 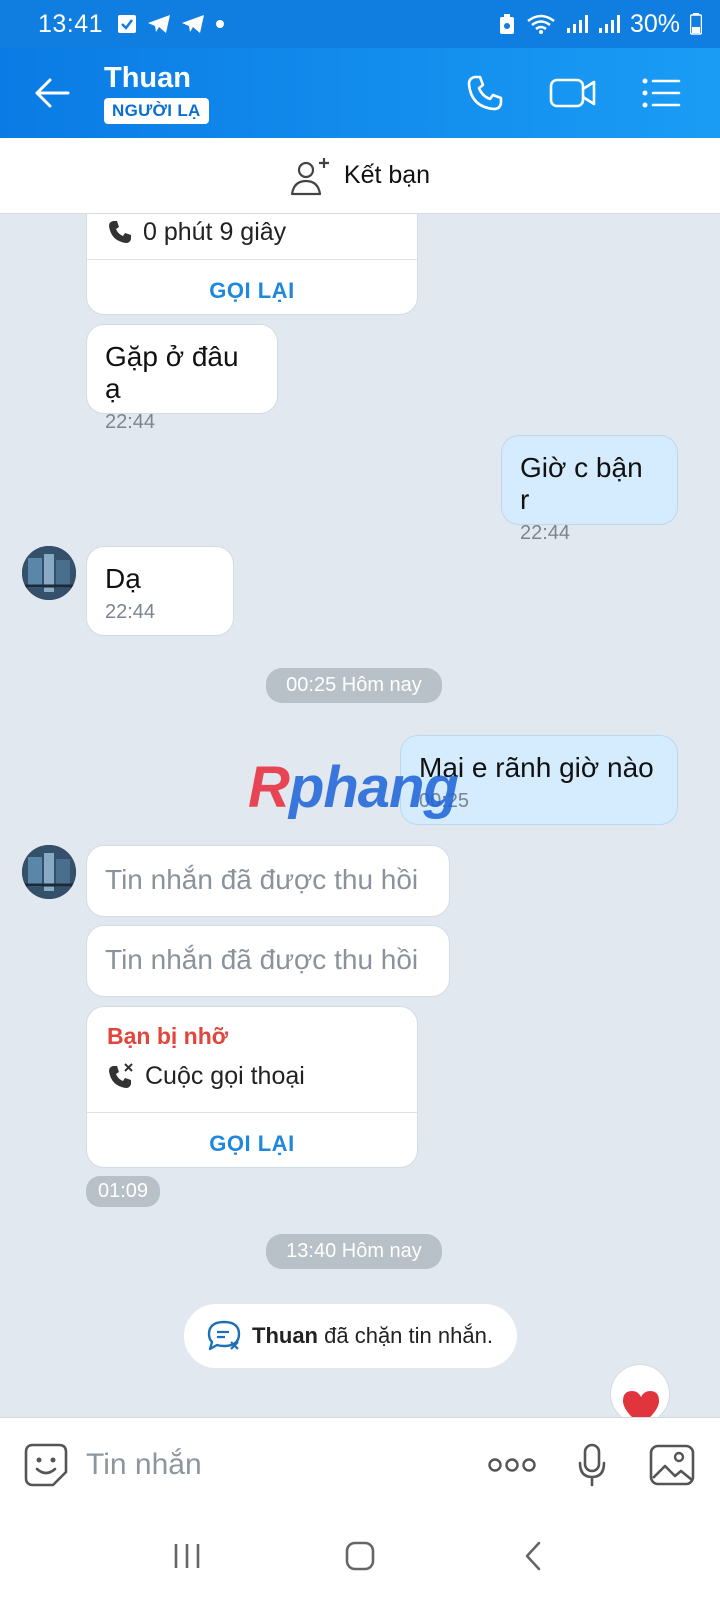 I want to click on options-menu-button, so click(x=661, y=93).